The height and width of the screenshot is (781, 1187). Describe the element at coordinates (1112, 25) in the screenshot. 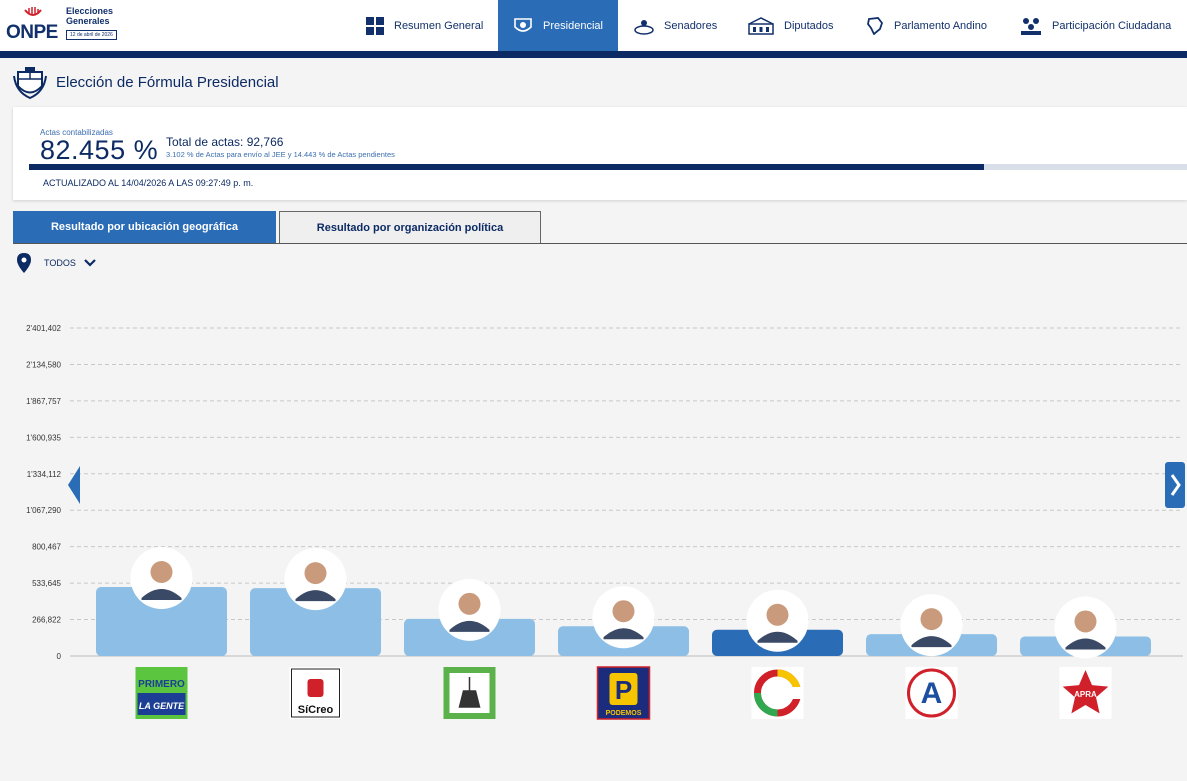

I see `nav-label: Participación Ciudadana` at that location.